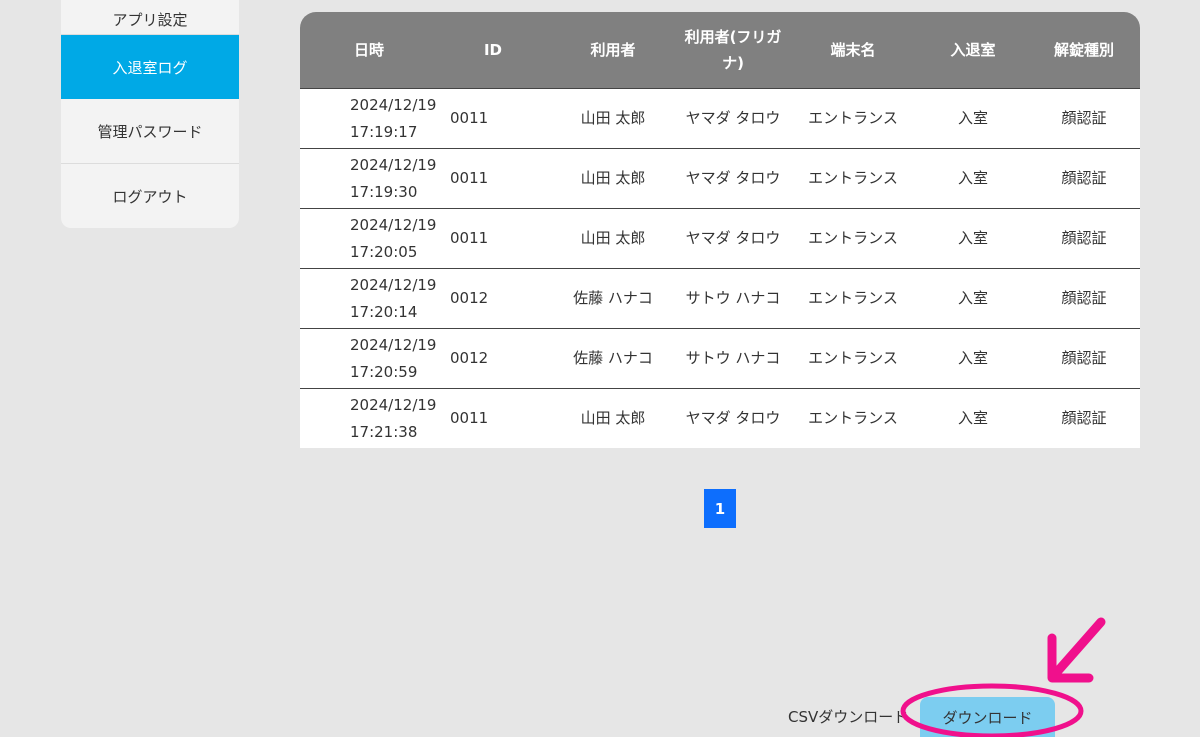 The height and width of the screenshot is (737, 1200). I want to click on sidebar-item-app-settings: アプリ設定, so click(150, 17).